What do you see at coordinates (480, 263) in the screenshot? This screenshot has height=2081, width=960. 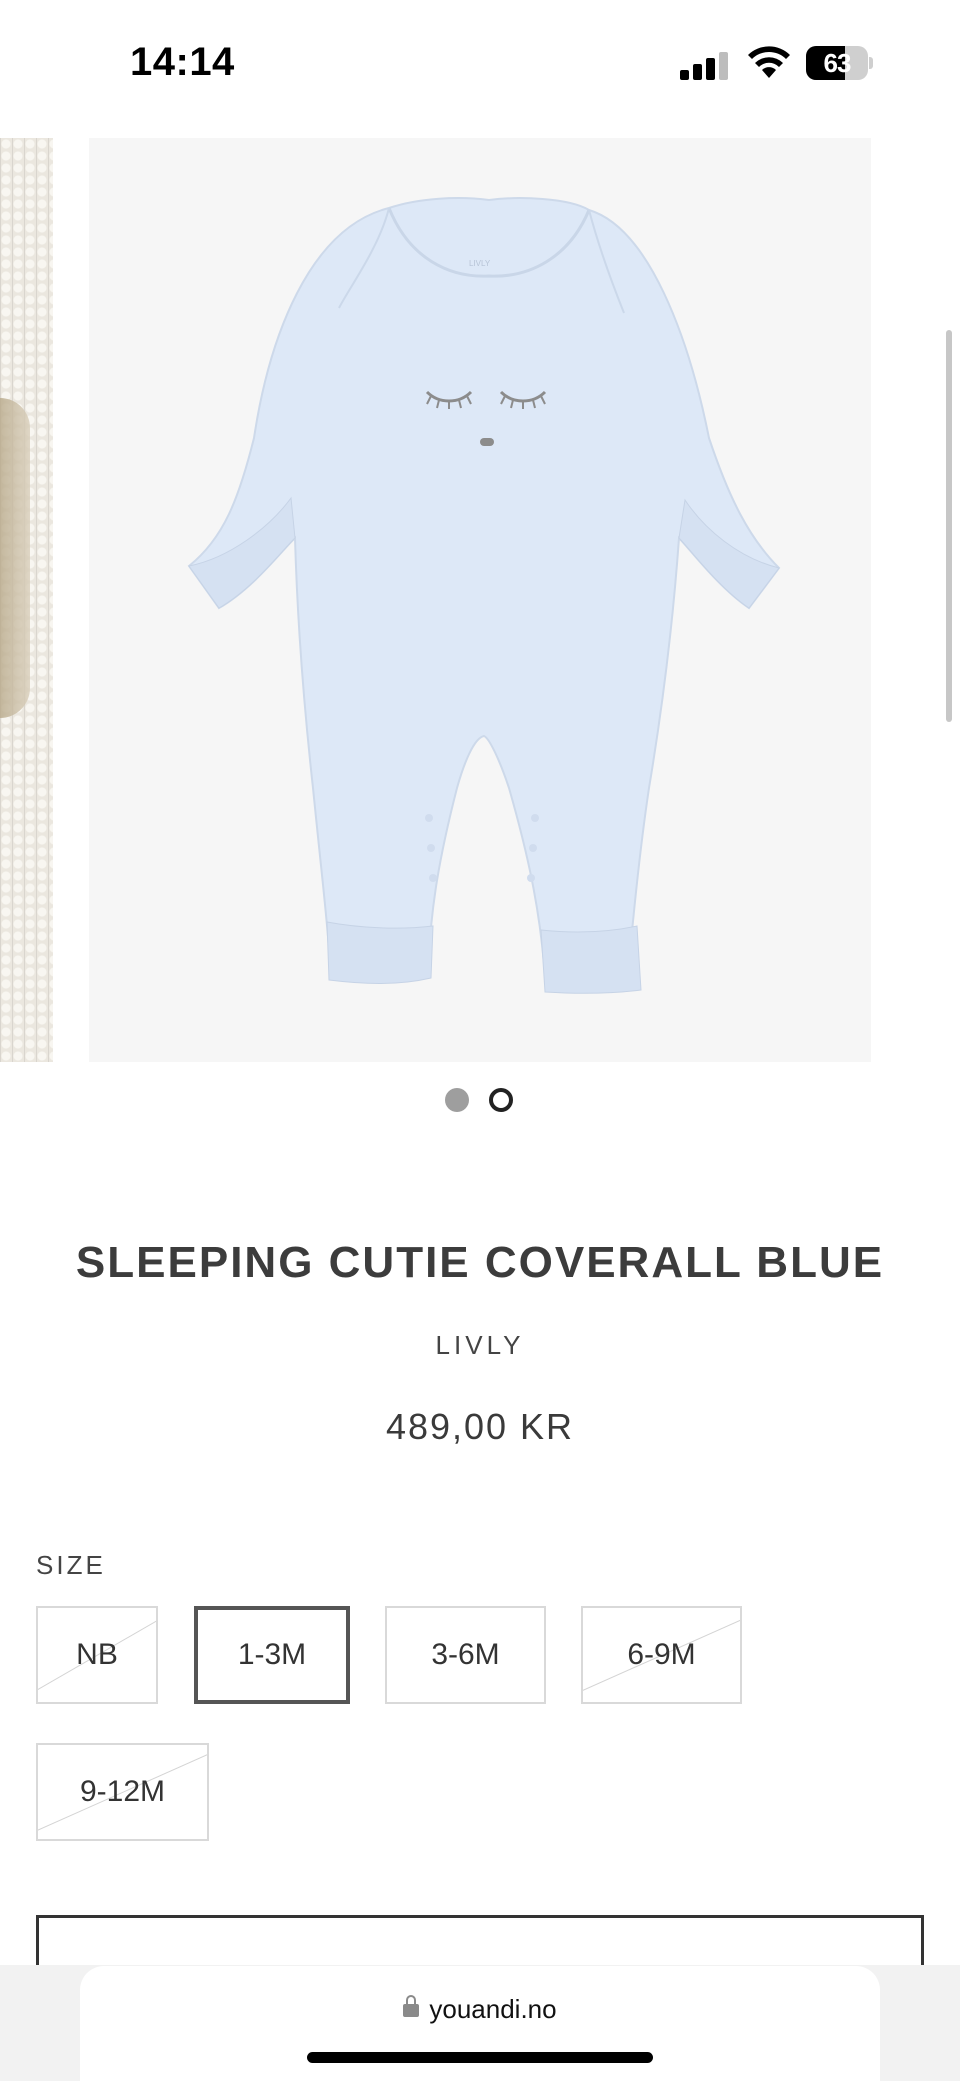 I see `garment-brand-print: LIVLY` at bounding box center [480, 263].